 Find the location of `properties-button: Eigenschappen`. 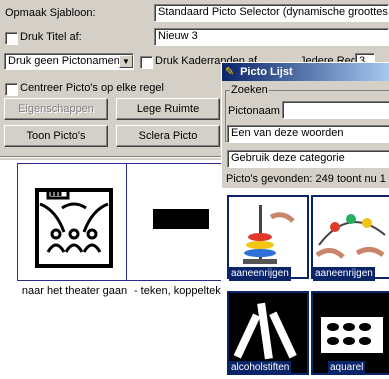

properties-button: Eigenschappen is located at coordinates (56, 109).